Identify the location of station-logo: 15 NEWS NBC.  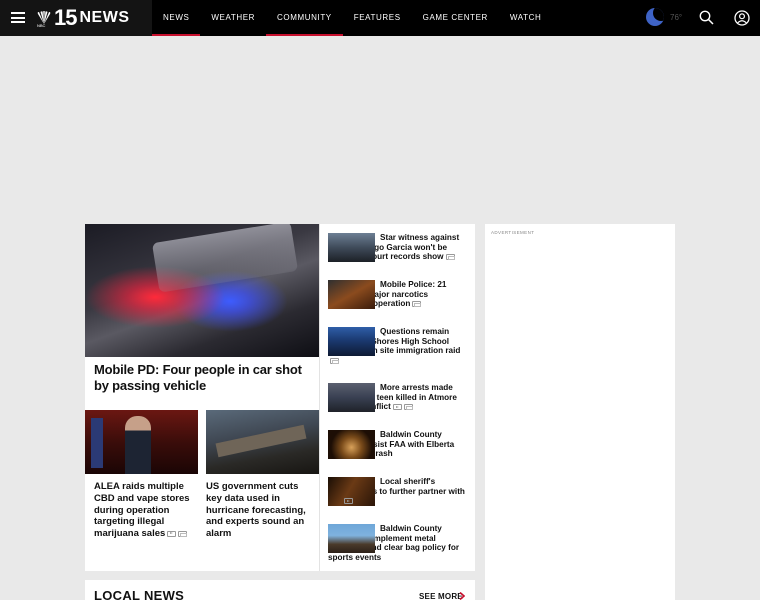
(82, 18).